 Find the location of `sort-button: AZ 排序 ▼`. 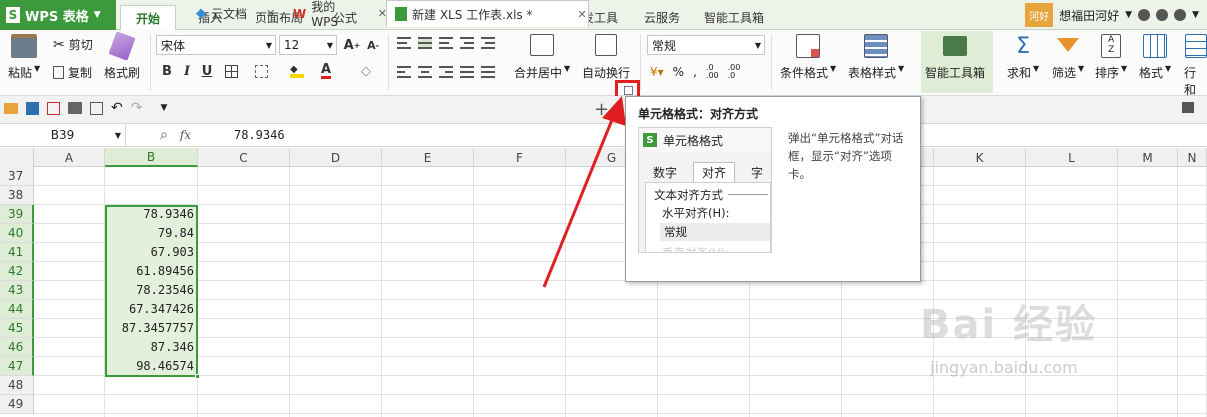

sort-button: AZ 排序 ▼ is located at coordinates (1111, 57).